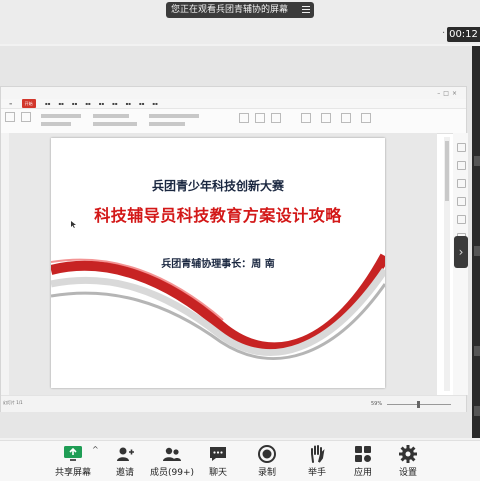 The image size is (480, 481). I want to click on raise-hand-button: 举手, so click(317, 461).